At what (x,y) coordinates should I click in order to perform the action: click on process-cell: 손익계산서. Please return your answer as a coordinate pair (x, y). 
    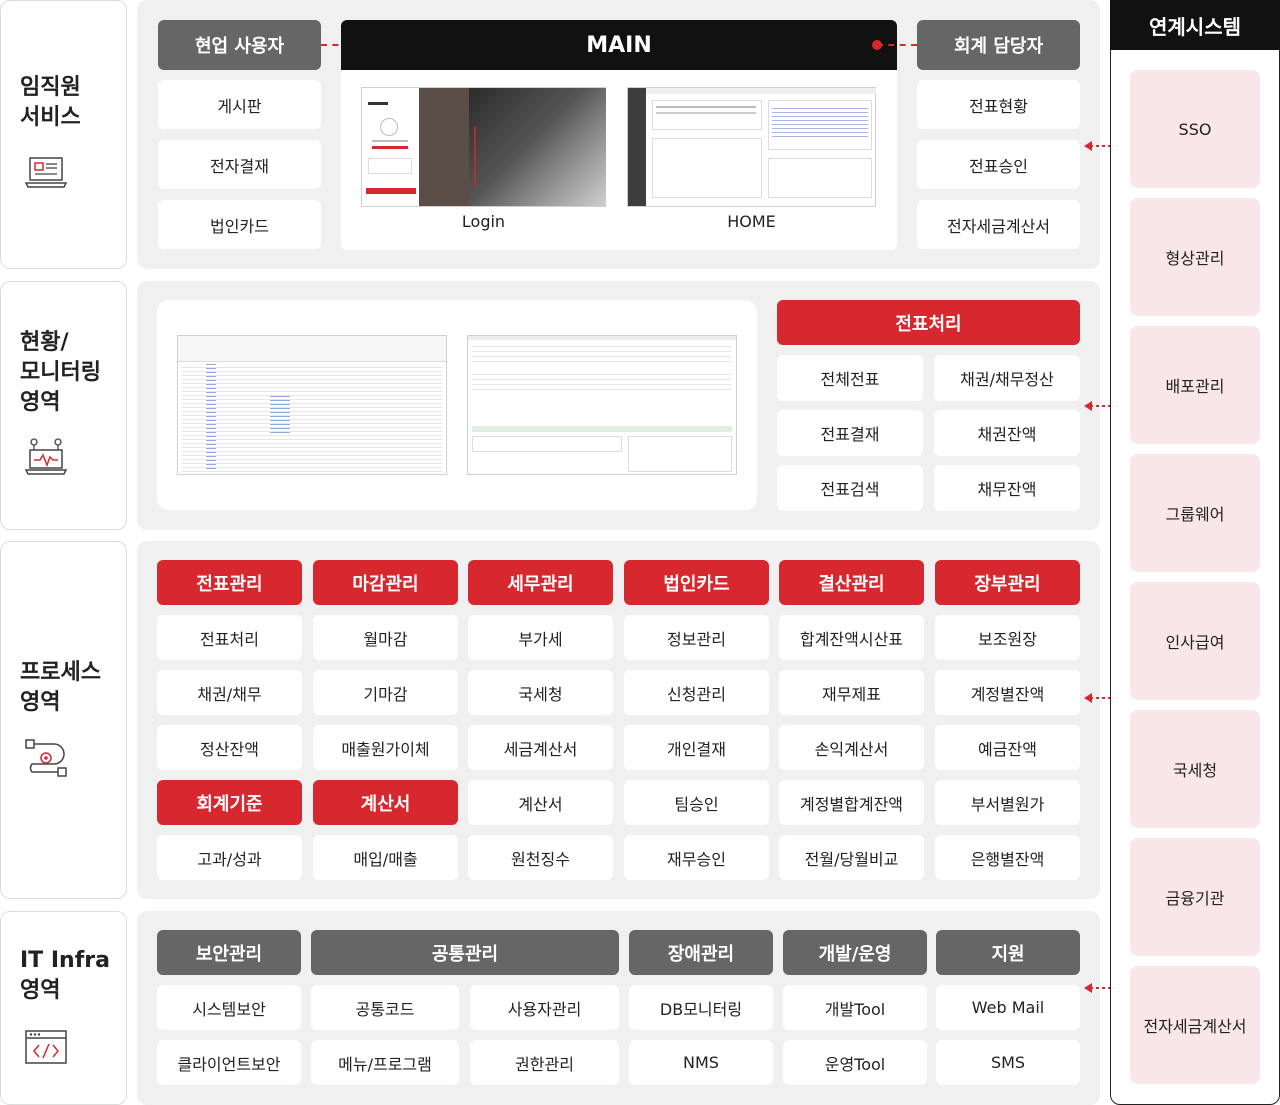
    Looking at the image, I should click on (851, 747).